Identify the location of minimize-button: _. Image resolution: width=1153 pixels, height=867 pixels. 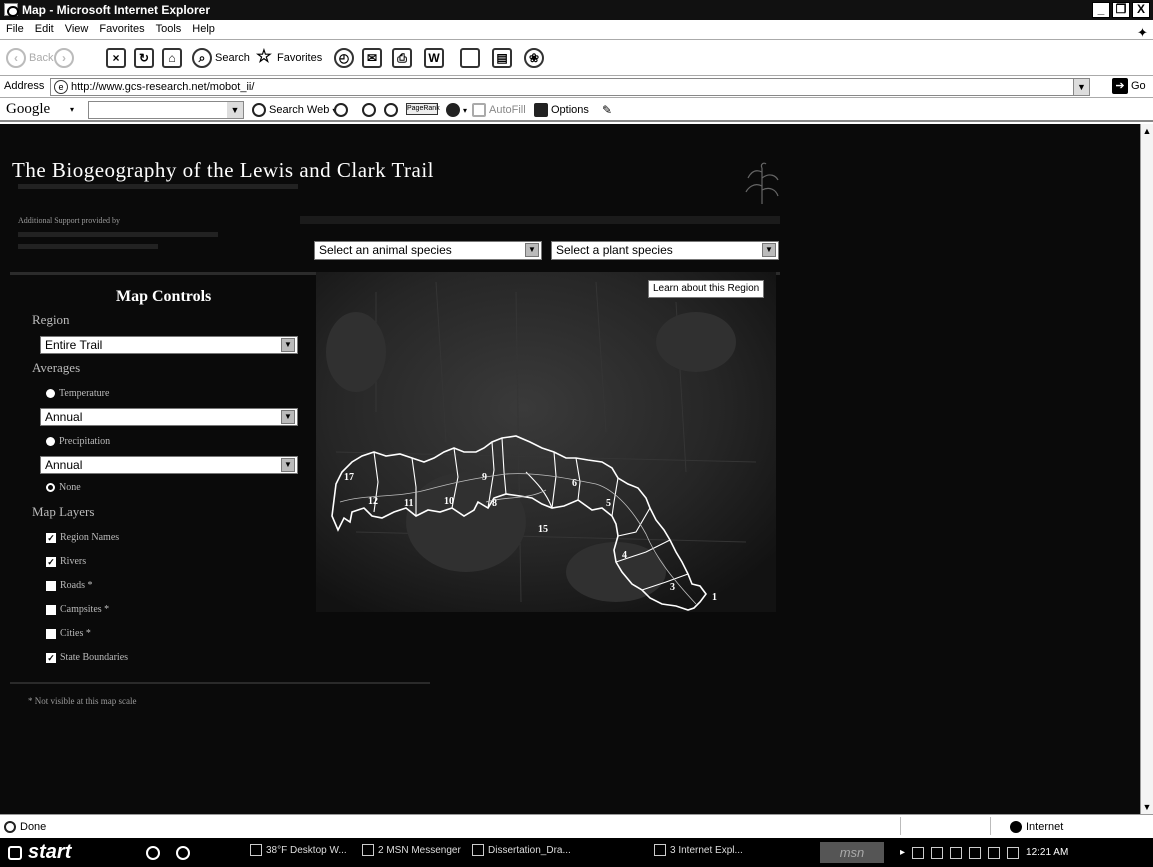
(1101, 10).